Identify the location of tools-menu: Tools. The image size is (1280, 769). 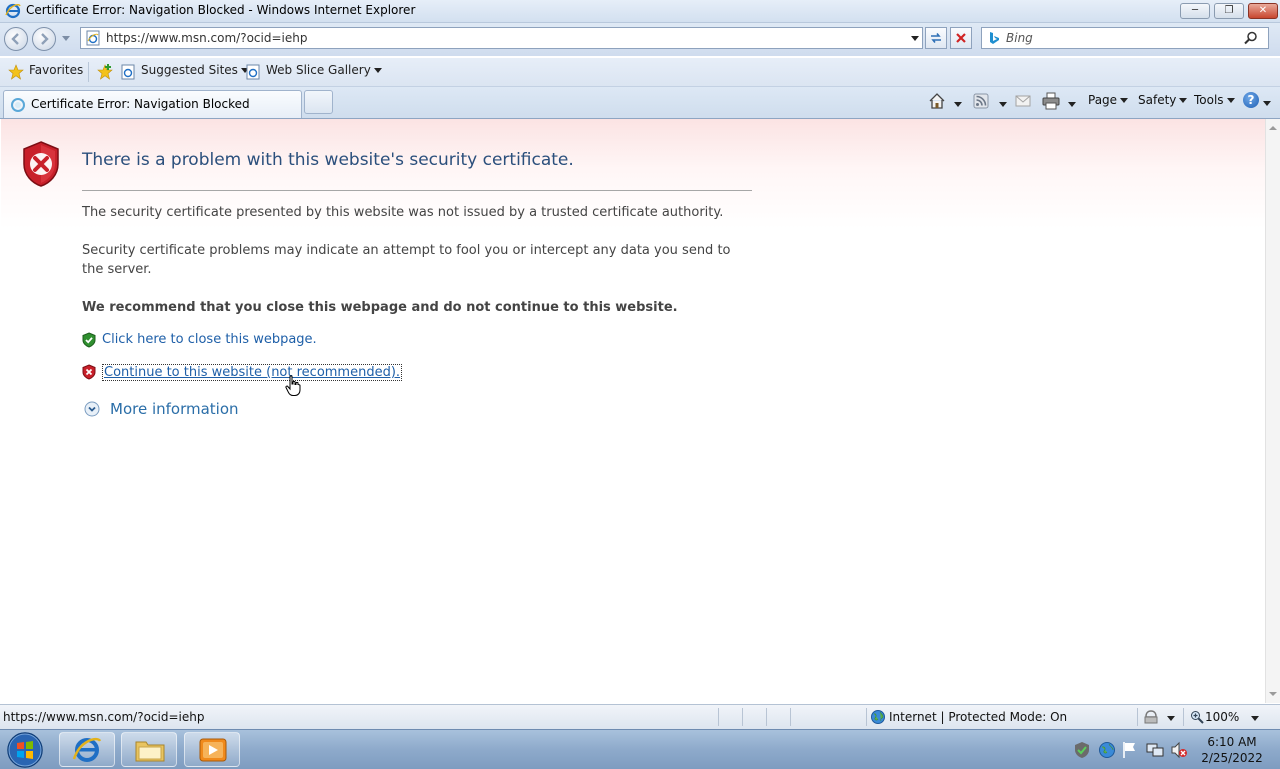
(1214, 100).